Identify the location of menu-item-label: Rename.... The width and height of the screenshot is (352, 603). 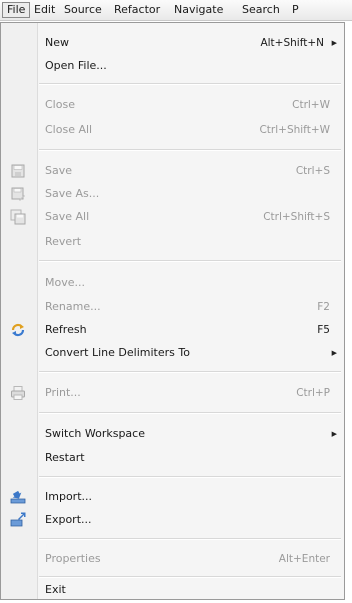
(73, 306).